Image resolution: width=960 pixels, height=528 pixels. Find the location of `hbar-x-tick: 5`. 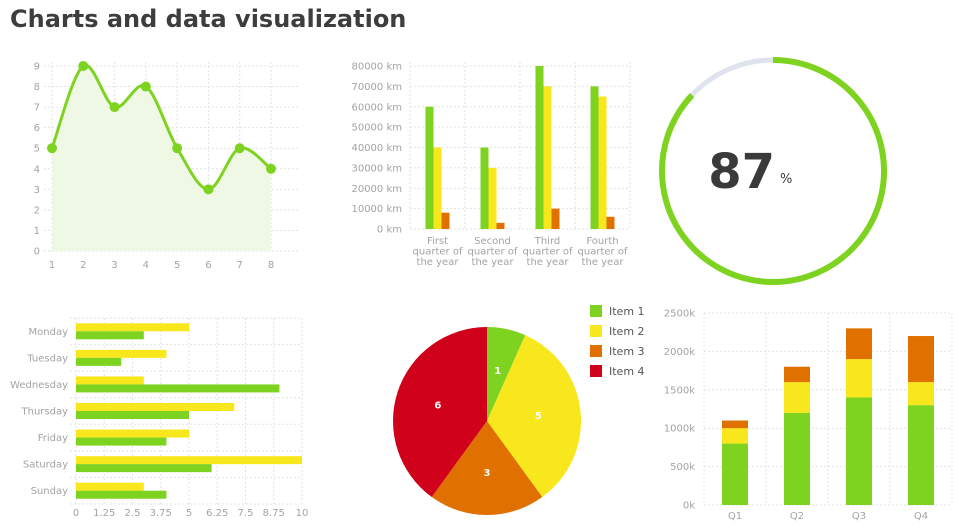

hbar-x-tick: 5 is located at coordinates (189, 513).